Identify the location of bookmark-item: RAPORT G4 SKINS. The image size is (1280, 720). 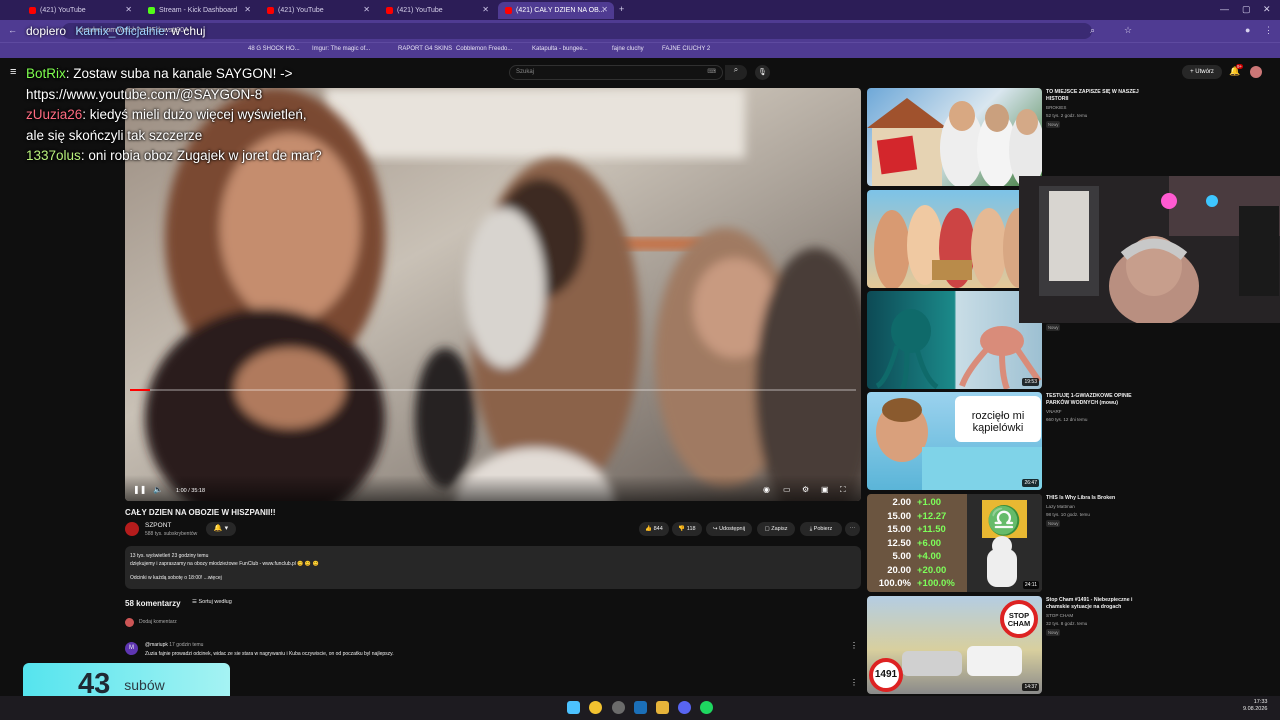
(425, 49).